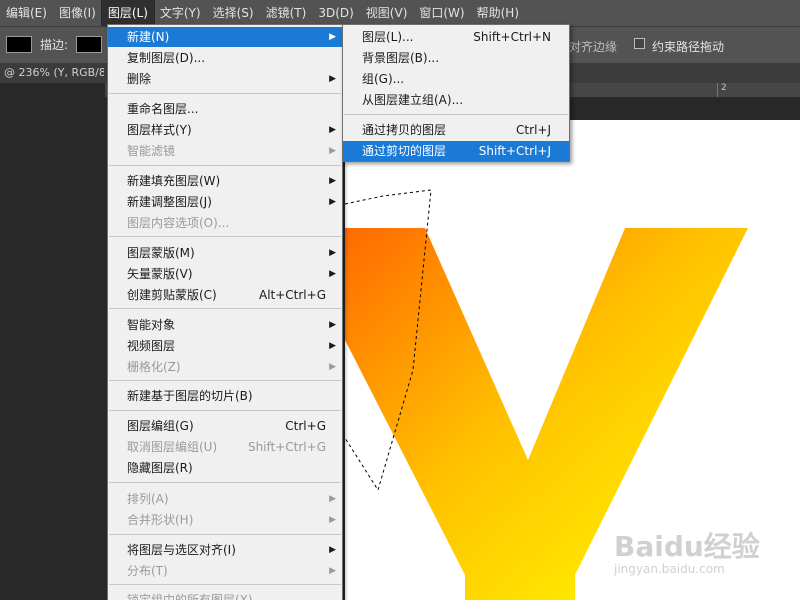 This screenshot has height=600, width=800. What do you see at coordinates (180, 13) in the screenshot?
I see `menu-type: 文字(Y)` at bounding box center [180, 13].